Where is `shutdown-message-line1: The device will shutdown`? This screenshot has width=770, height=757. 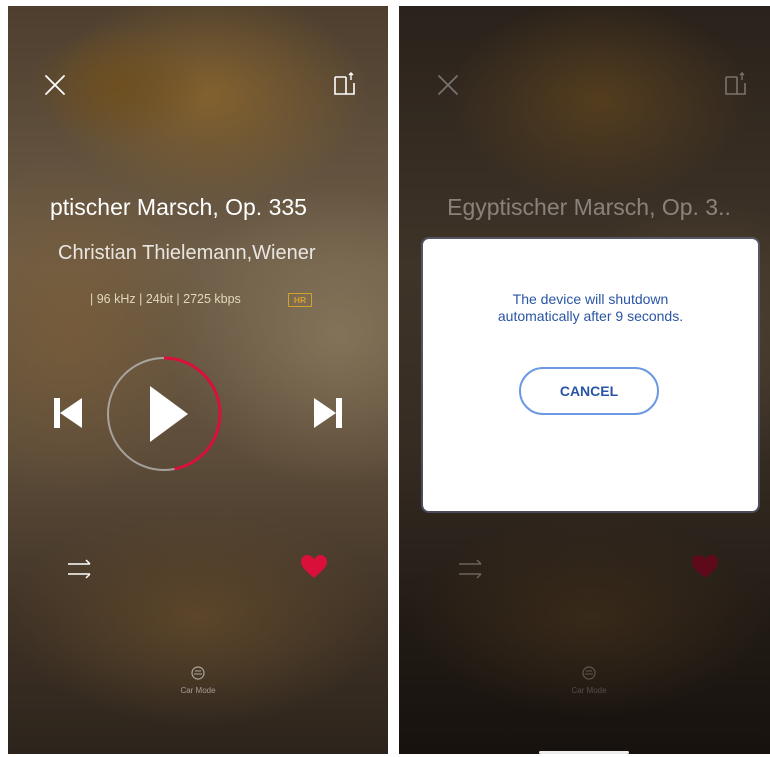 shutdown-message-line1: The device will shutdown is located at coordinates (590, 299).